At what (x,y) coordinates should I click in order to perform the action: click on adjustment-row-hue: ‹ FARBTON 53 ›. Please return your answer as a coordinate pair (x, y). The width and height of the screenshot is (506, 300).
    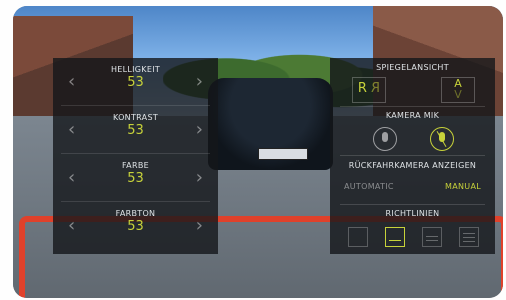
    Looking at the image, I should click on (135, 226).